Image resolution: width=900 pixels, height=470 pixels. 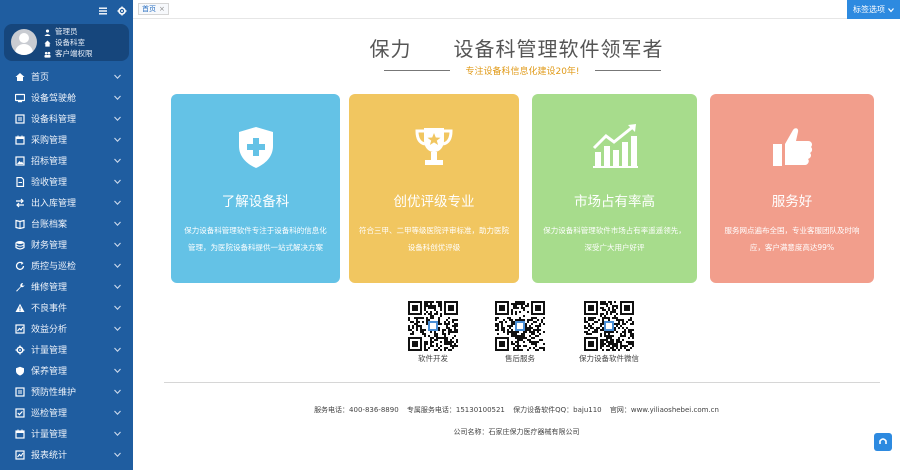 I want to click on sidebar-item-label: 维修管理, so click(x=49, y=288).